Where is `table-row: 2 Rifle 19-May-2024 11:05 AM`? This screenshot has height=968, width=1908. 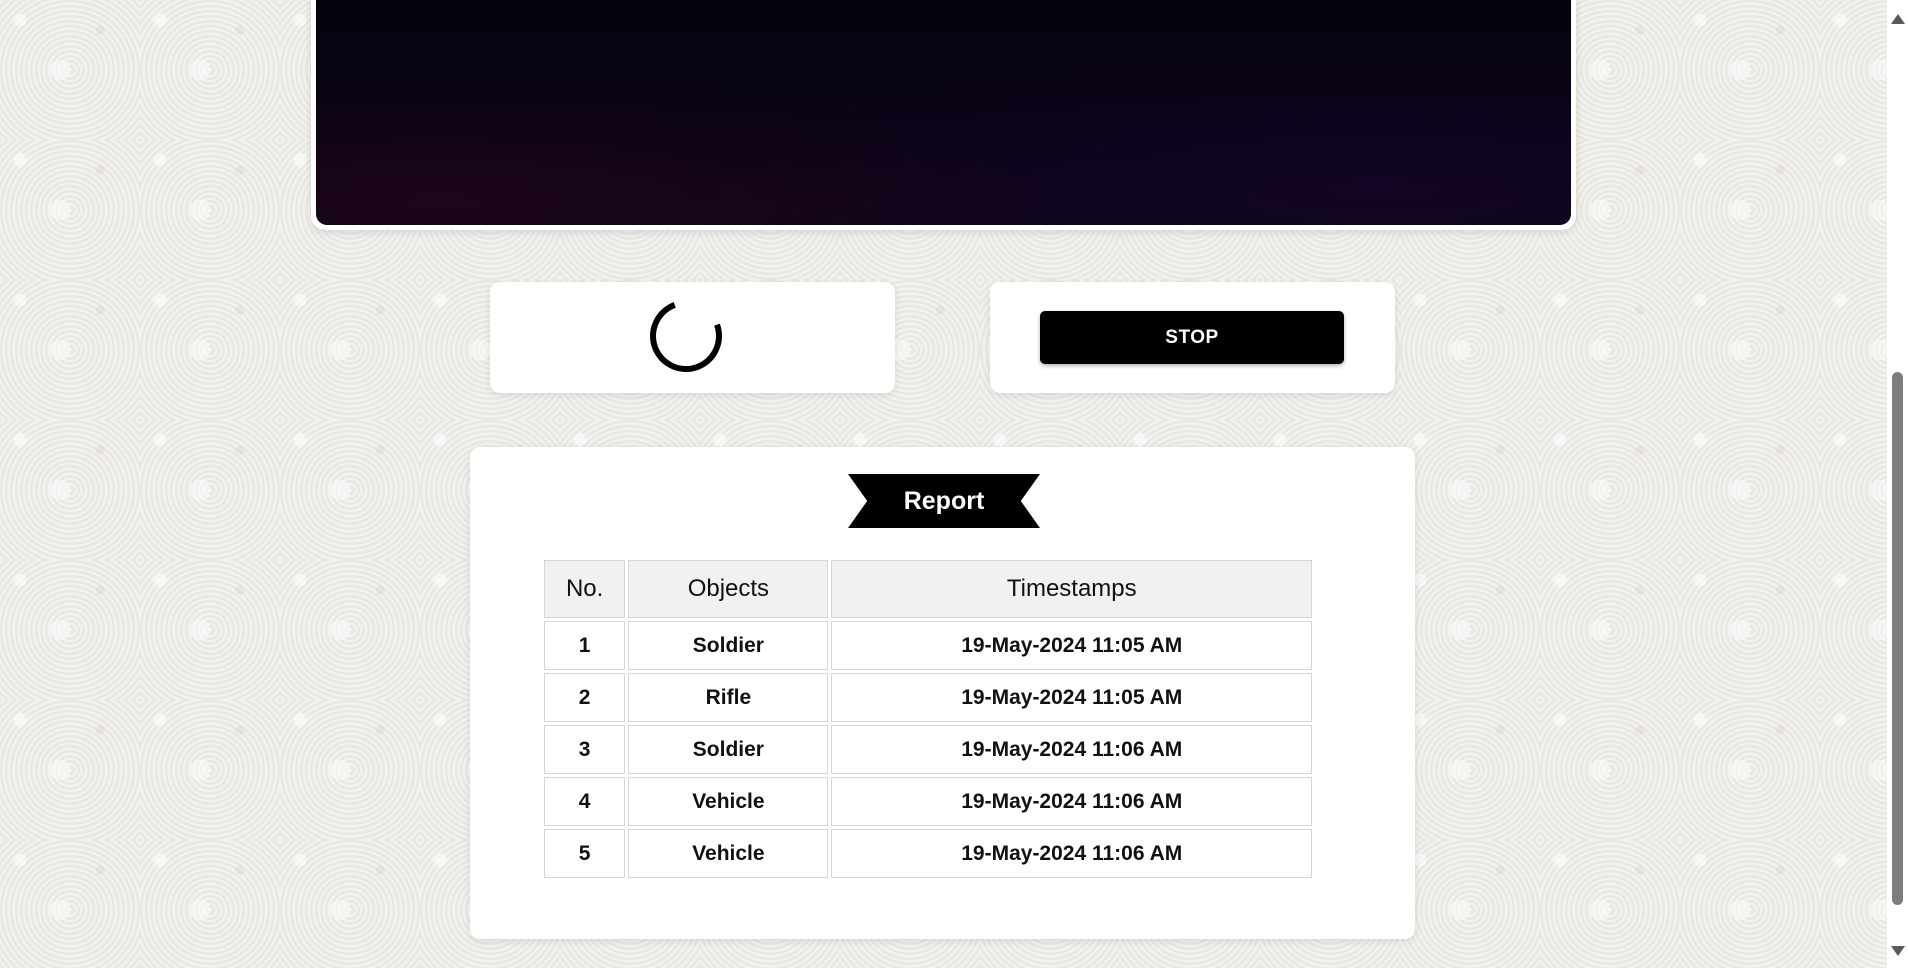
table-row: 2 Rifle 19-May-2024 11:05 AM is located at coordinates (928, 697).